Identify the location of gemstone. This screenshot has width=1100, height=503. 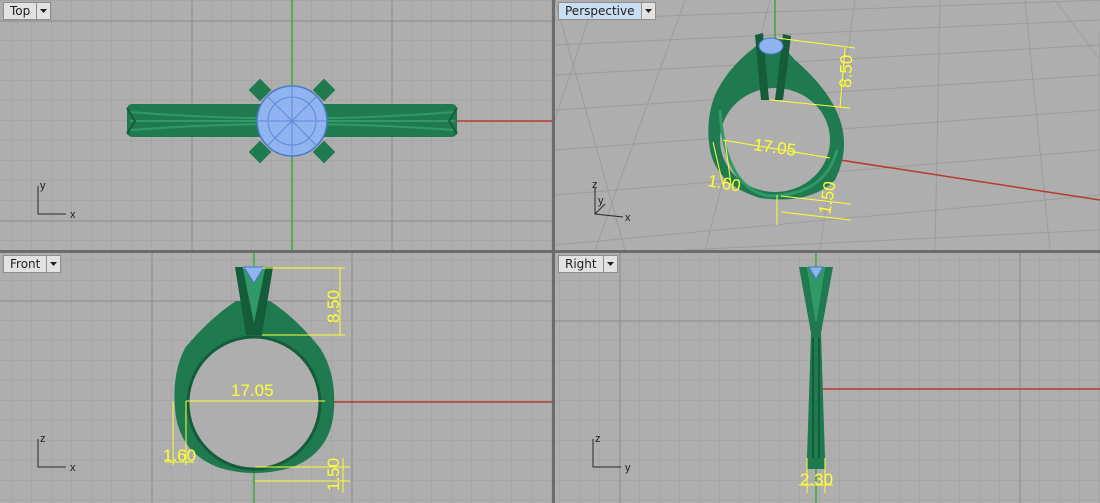
(292, 121).